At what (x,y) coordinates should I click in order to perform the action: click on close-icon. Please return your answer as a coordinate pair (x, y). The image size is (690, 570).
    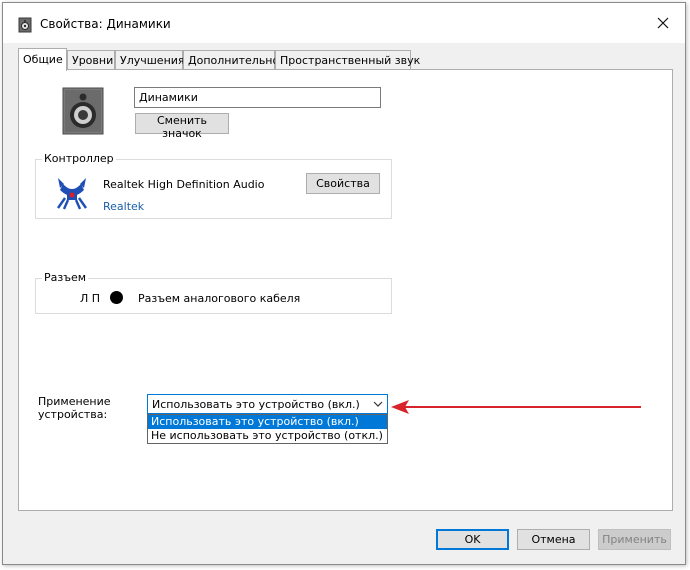
    Looking at the image, I should click on (663, 23).